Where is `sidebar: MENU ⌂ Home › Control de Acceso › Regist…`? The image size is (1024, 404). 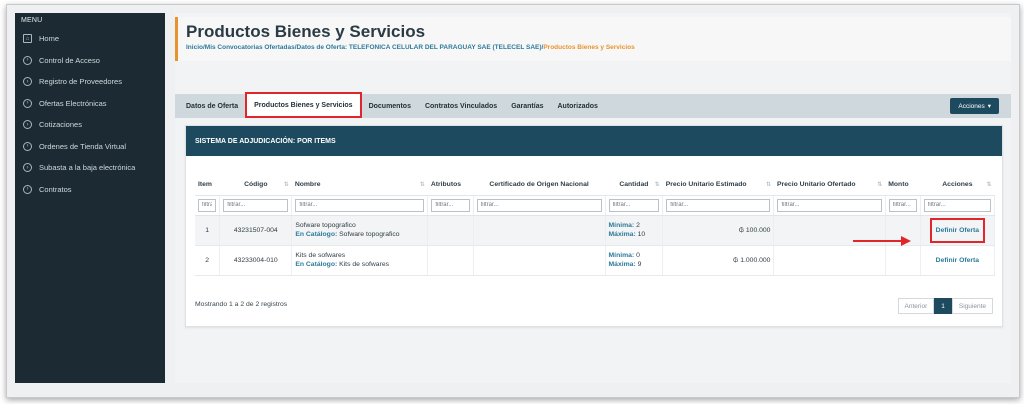 sidebar: MENU ⌂ Home › Control de Acceso › Regist… is located at coordinates (90, 198).